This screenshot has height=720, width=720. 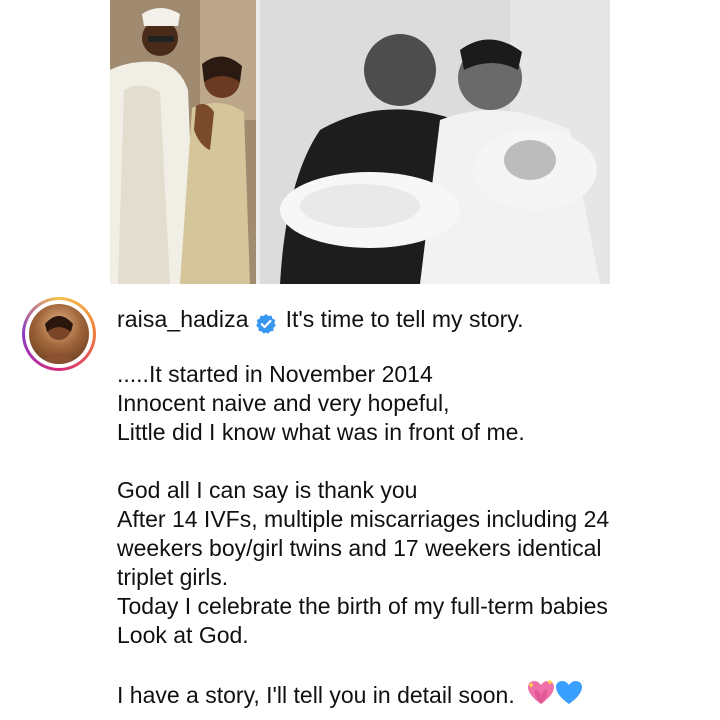 I want to click on caption-line: triplet girls., so click(x=173, y=577).